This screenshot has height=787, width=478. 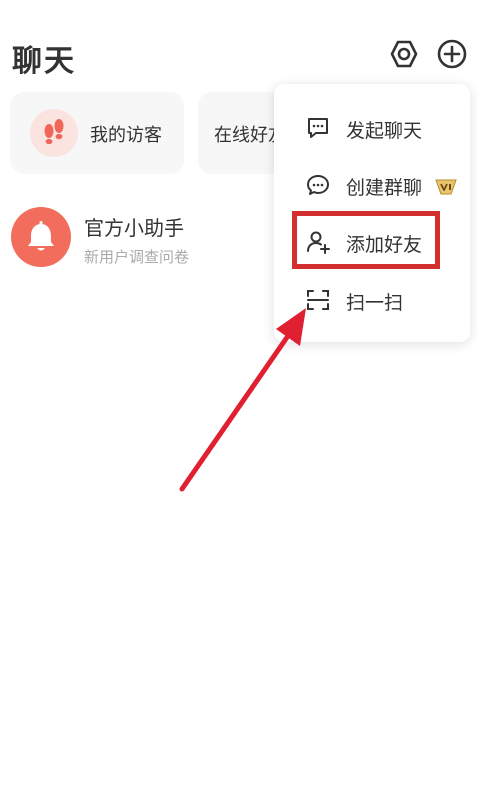 I want to click on my-visitors-card: 我的访客, so click(x=97, y=133).